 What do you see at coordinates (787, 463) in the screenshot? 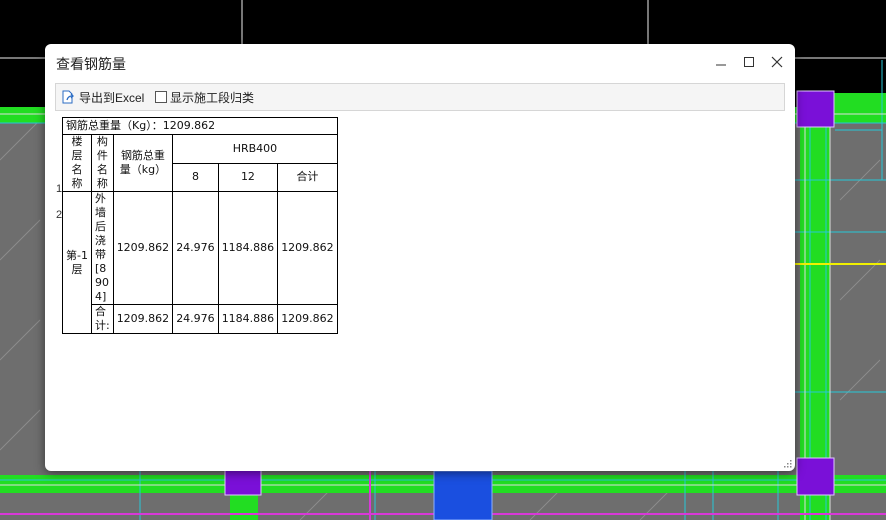
I see `resize-grip-icon` at bounding box center [787, 463].